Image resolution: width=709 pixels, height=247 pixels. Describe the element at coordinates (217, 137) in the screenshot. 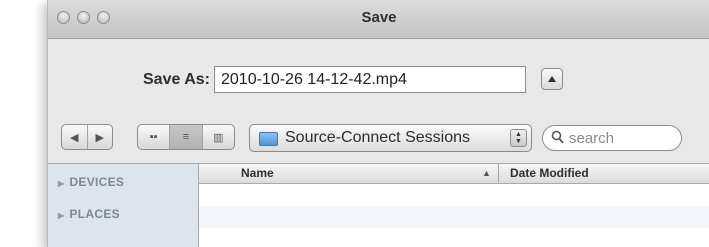

I see `column-view-button: ▥` at that location.